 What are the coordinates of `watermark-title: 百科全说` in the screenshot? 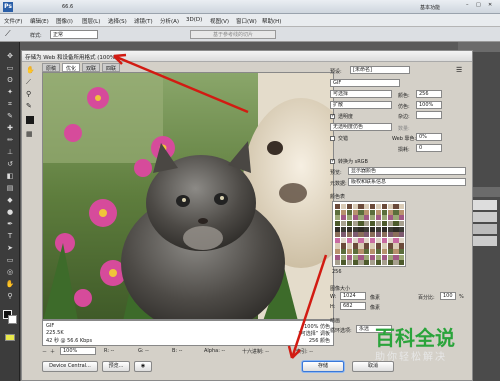 It's located at (415, 338).